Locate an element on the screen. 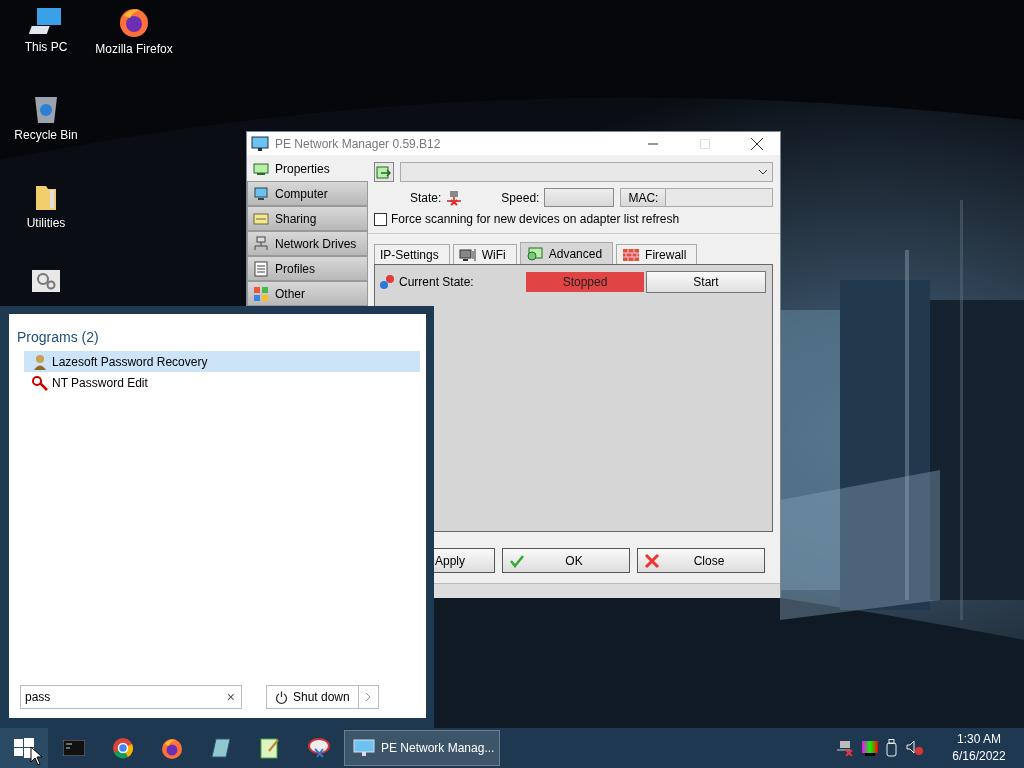  mac-field: MAC: is located at coordinates (696, 197).